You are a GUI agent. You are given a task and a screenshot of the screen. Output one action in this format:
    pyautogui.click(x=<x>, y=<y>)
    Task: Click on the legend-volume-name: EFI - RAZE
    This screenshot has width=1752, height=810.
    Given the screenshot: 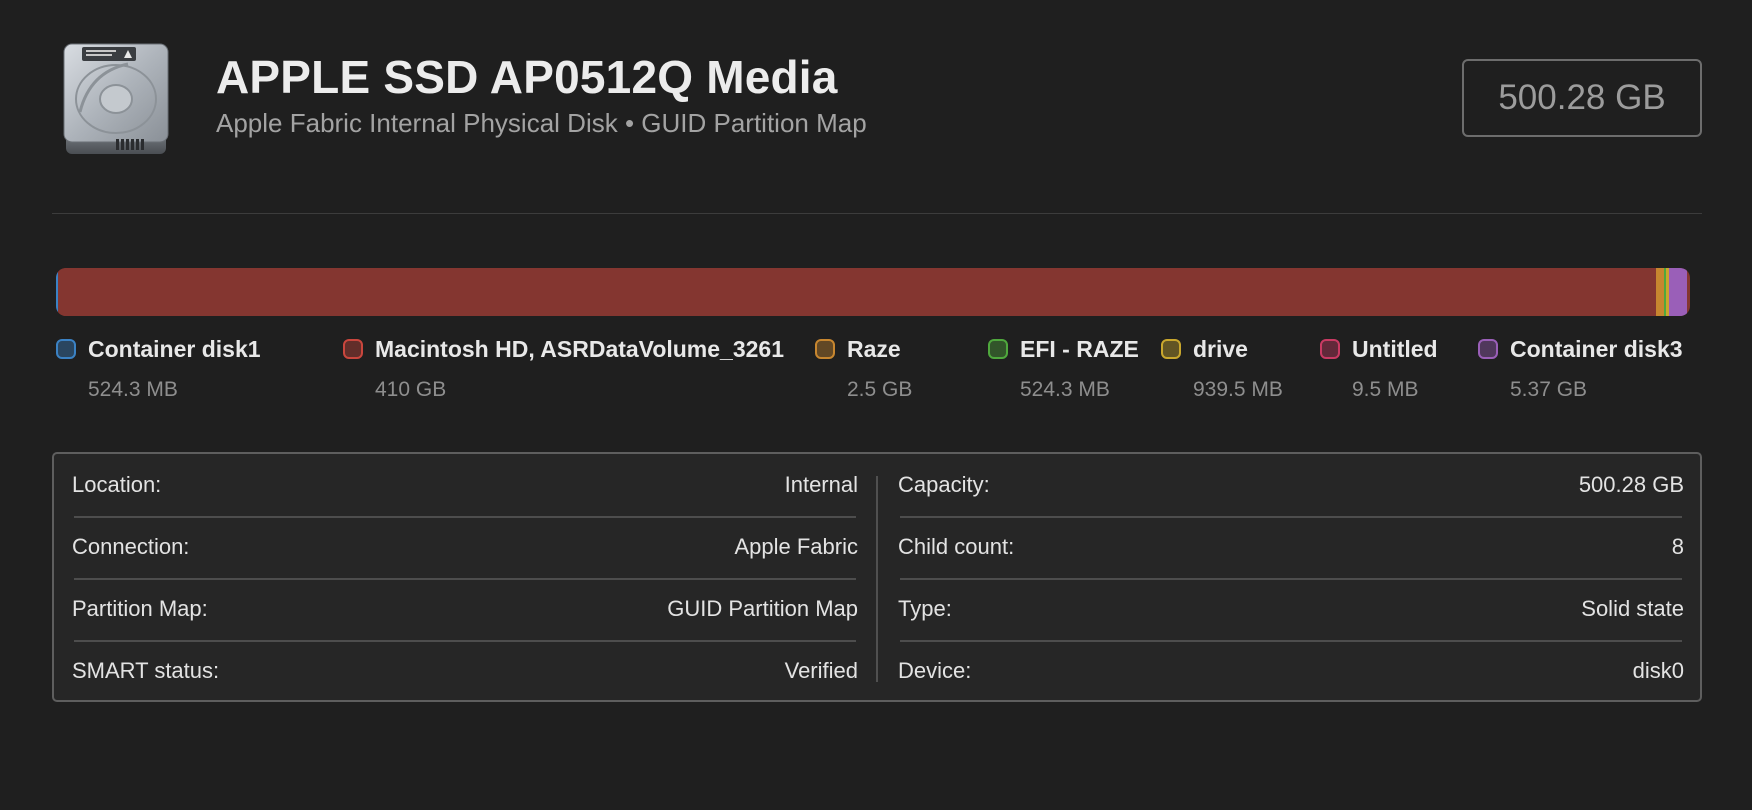 What is the action you would take?
    pyautogui.click(x=1079, y=349)
    